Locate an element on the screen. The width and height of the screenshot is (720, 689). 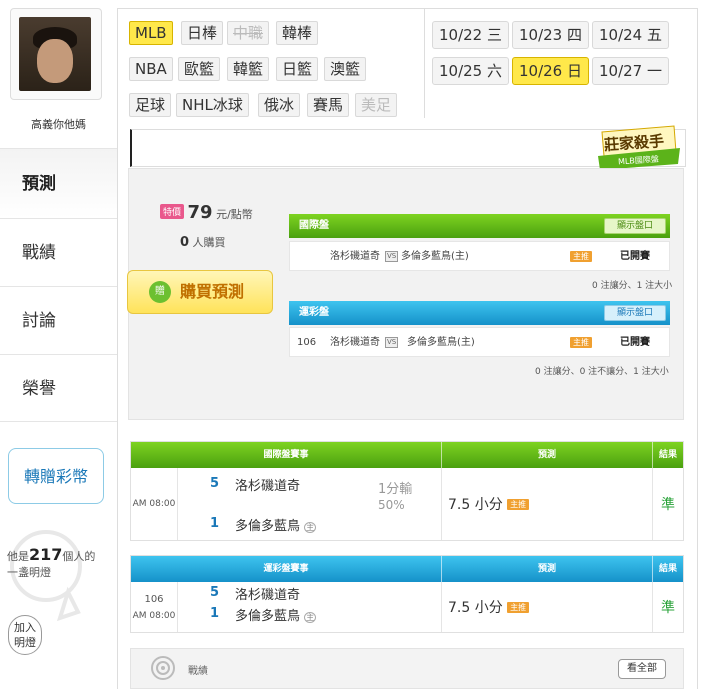
view-all-button: 看全部 is located at coordinates (642, 669).